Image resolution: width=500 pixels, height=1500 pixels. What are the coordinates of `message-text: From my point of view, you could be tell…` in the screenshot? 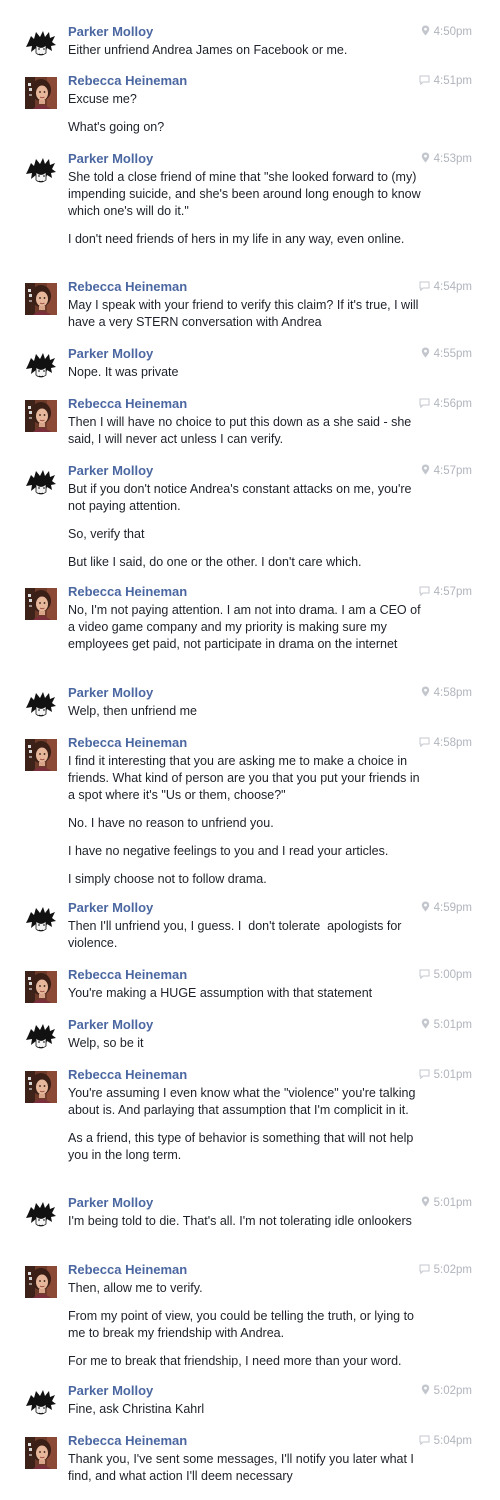 It's located at (243, 1324).